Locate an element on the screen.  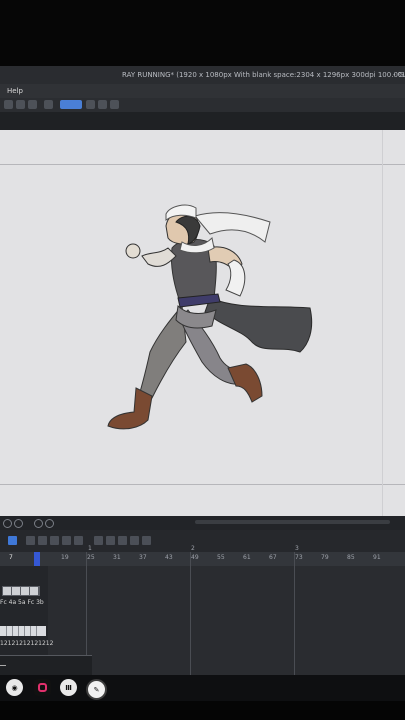
edit-pen-icon is located at coordinates (134, 540).